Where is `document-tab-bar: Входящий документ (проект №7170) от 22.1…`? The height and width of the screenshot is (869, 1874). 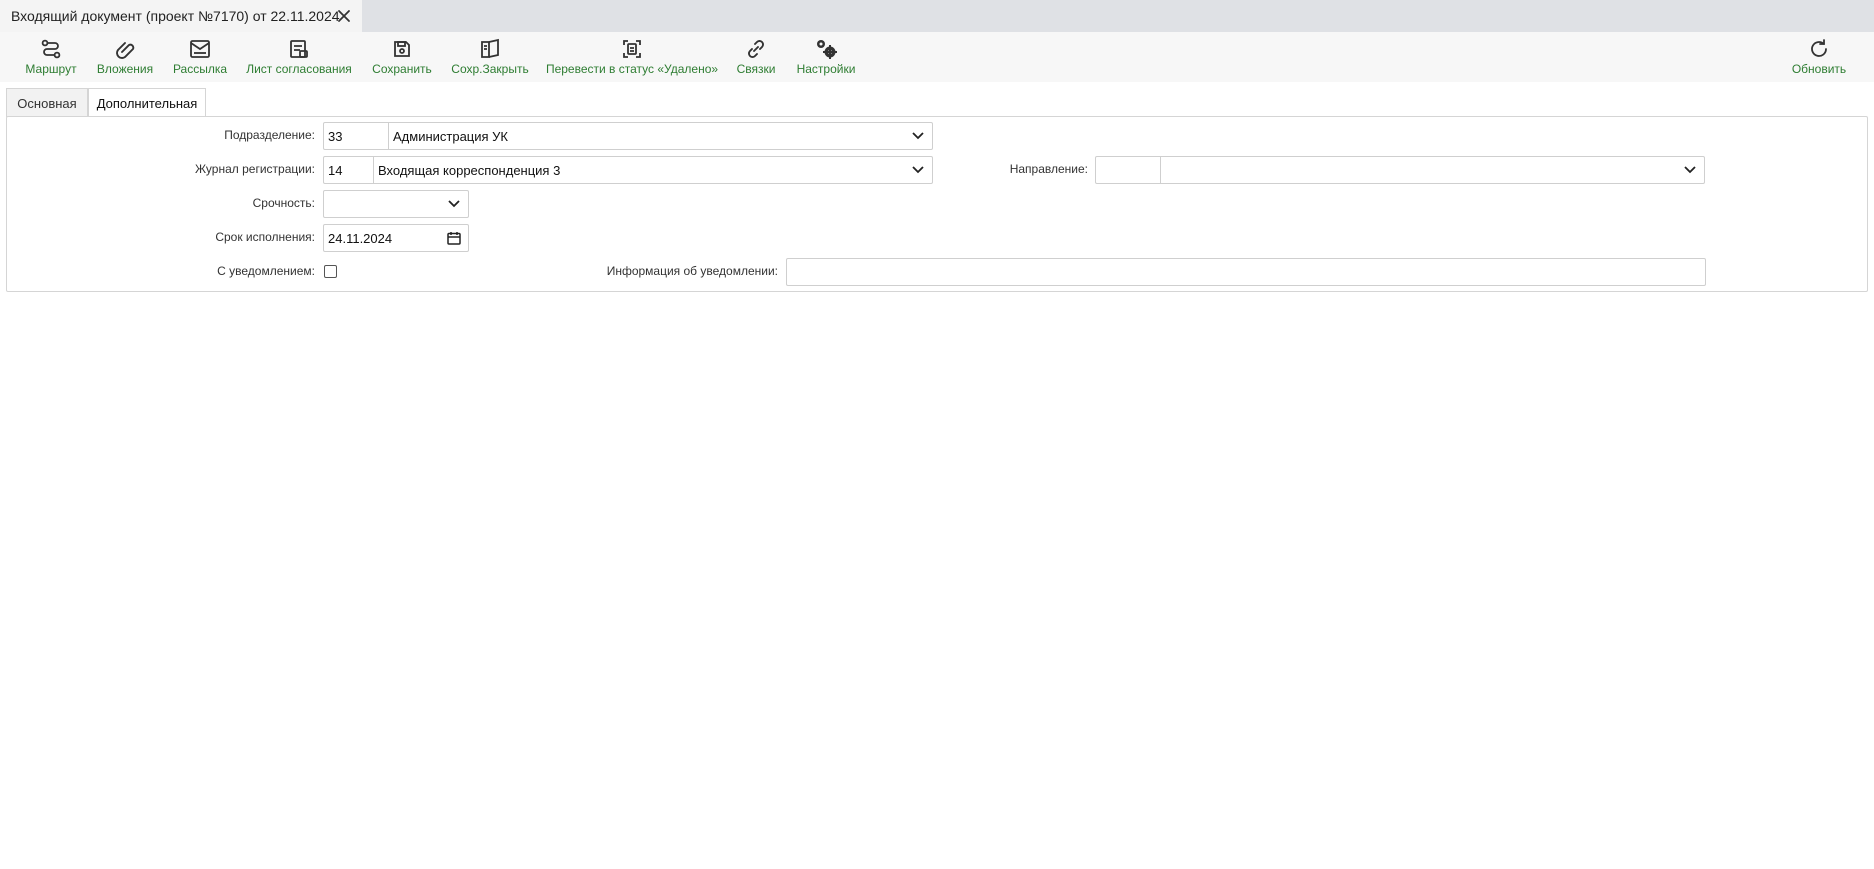 document-tab-bar: Входящий документ (проект №7170) от 22.1… is located at coordinates (937, 16).